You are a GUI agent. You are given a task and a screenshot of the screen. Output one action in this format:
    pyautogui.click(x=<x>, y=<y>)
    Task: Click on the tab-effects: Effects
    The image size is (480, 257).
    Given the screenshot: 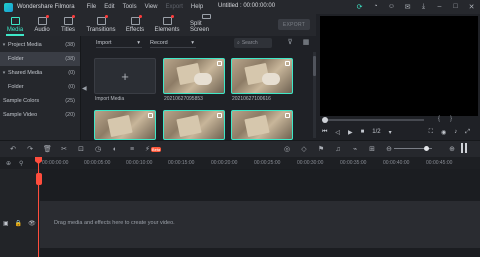 What is the action you would take?
    pyautogui.click(x=135, y=25)
    